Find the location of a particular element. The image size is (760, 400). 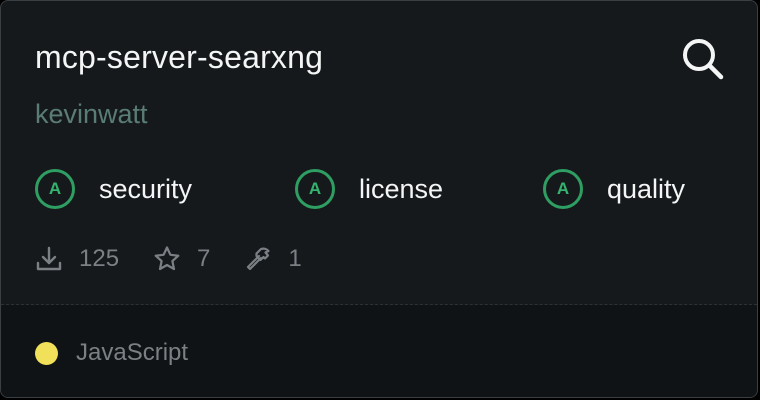

grade-security: A security is located at coordinates (113, 189).